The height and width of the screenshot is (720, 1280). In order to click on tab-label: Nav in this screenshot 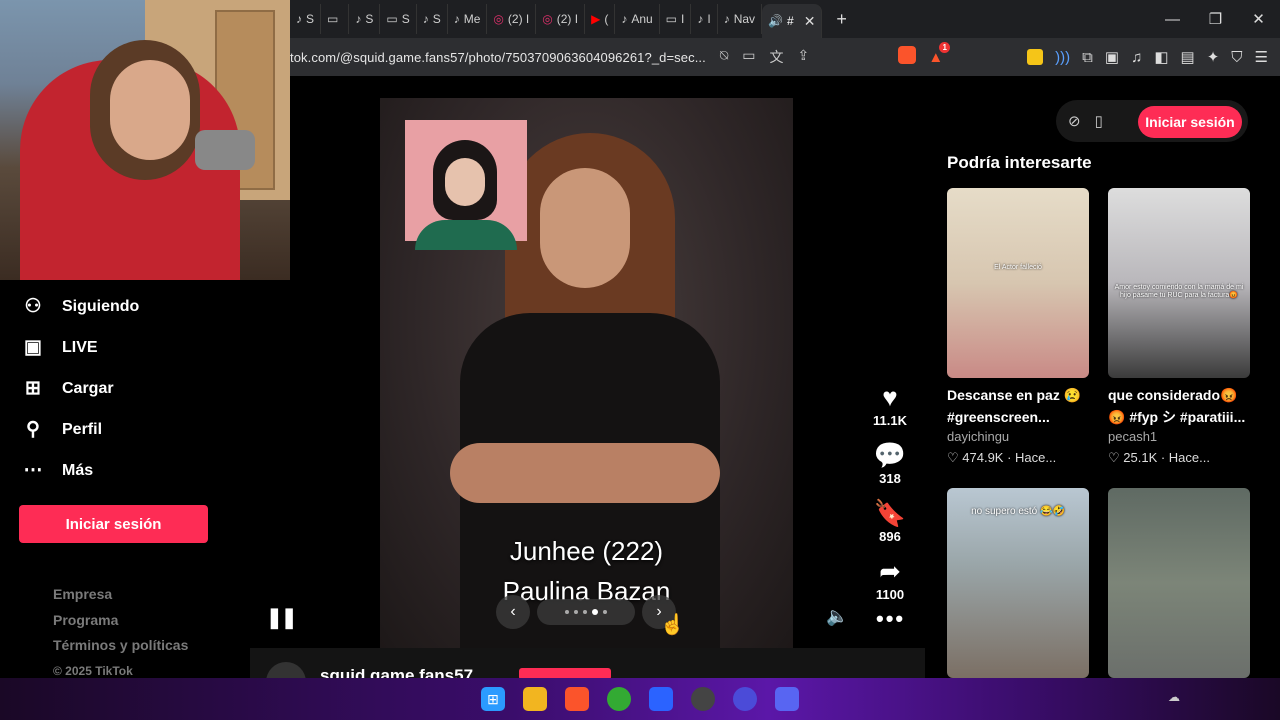, I will do `click(744, 19)`.